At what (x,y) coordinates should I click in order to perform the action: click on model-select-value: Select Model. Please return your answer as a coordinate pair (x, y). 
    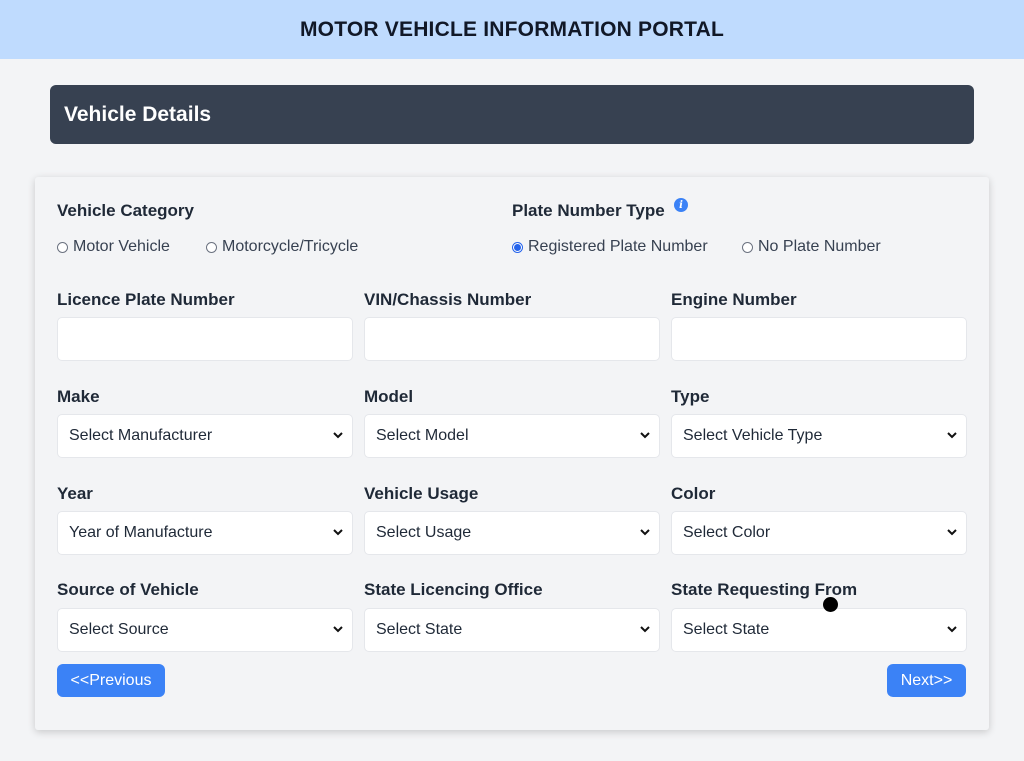
    Looking at the image, I should click on (422, 435).